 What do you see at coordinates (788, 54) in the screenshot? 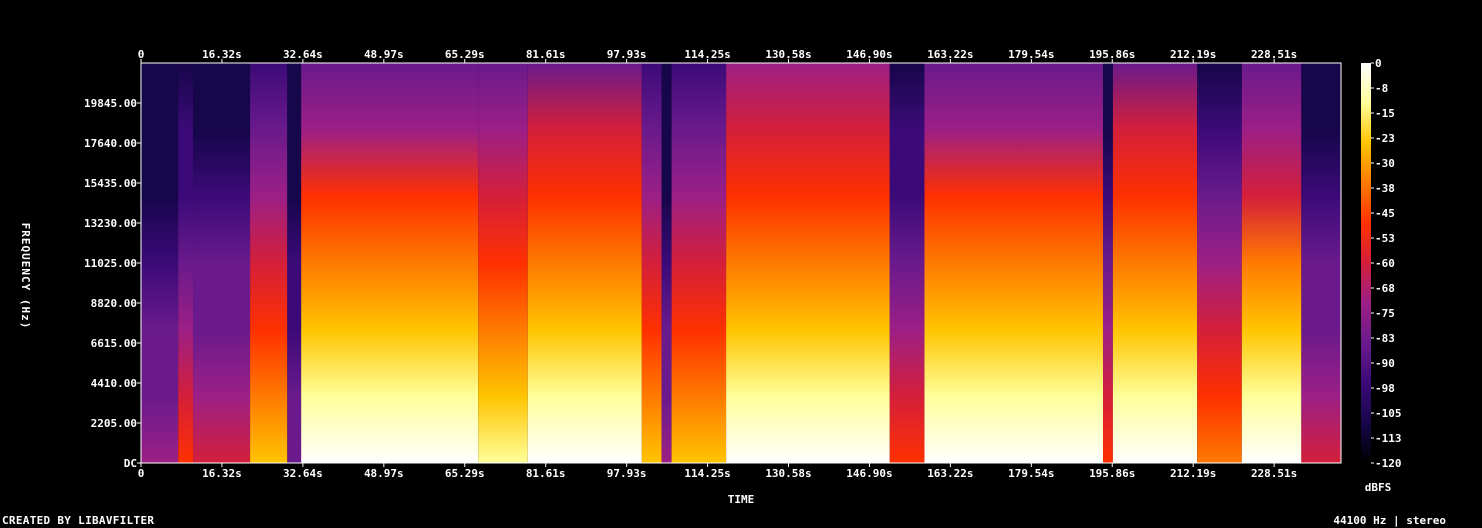
I see `x-tick-label-top: 130.58s` at bounding box center [788, 54].